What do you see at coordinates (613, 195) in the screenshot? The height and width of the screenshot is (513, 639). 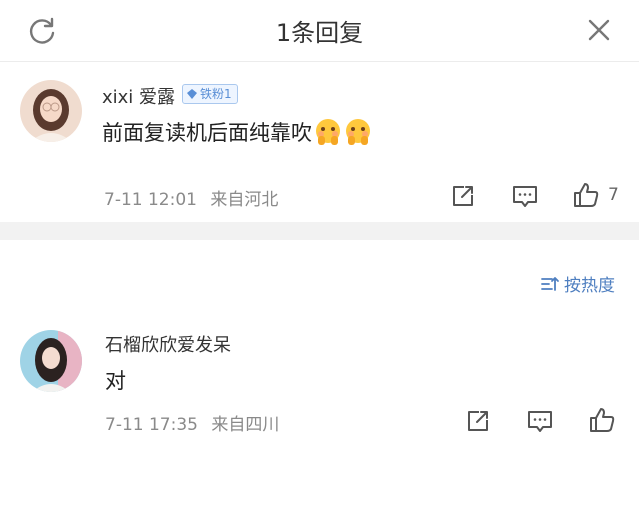 I see `like-count: 7` at bounding box center [613, 195].